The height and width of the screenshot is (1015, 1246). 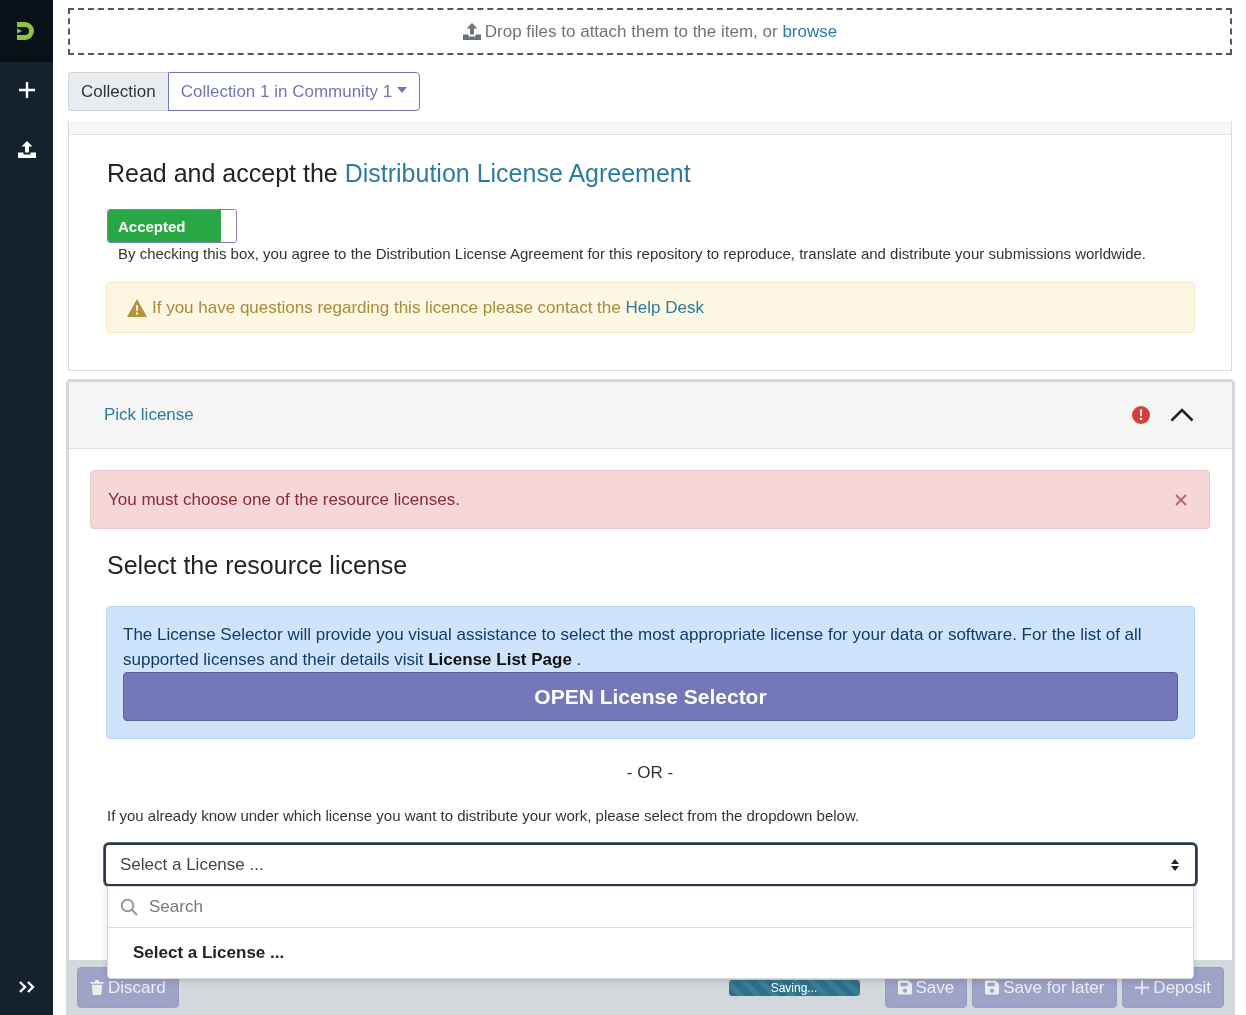 What do you see at coordinates (294, 91) in the screenshot?
I see `collection-dropdown: Collection 1 in Community 1` at bounding box center [294, 91].